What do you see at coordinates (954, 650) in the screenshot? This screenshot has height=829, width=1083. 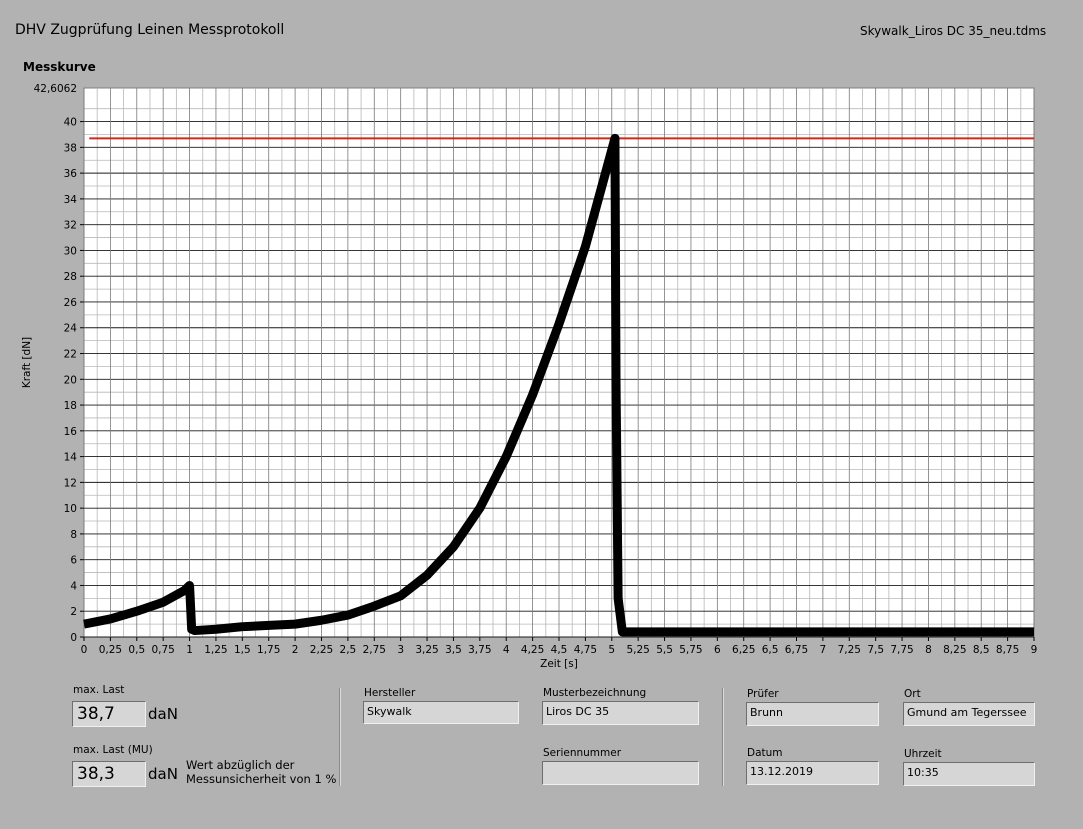 I see `x-tick-label: 8,25` at bounding box center [954, 650].